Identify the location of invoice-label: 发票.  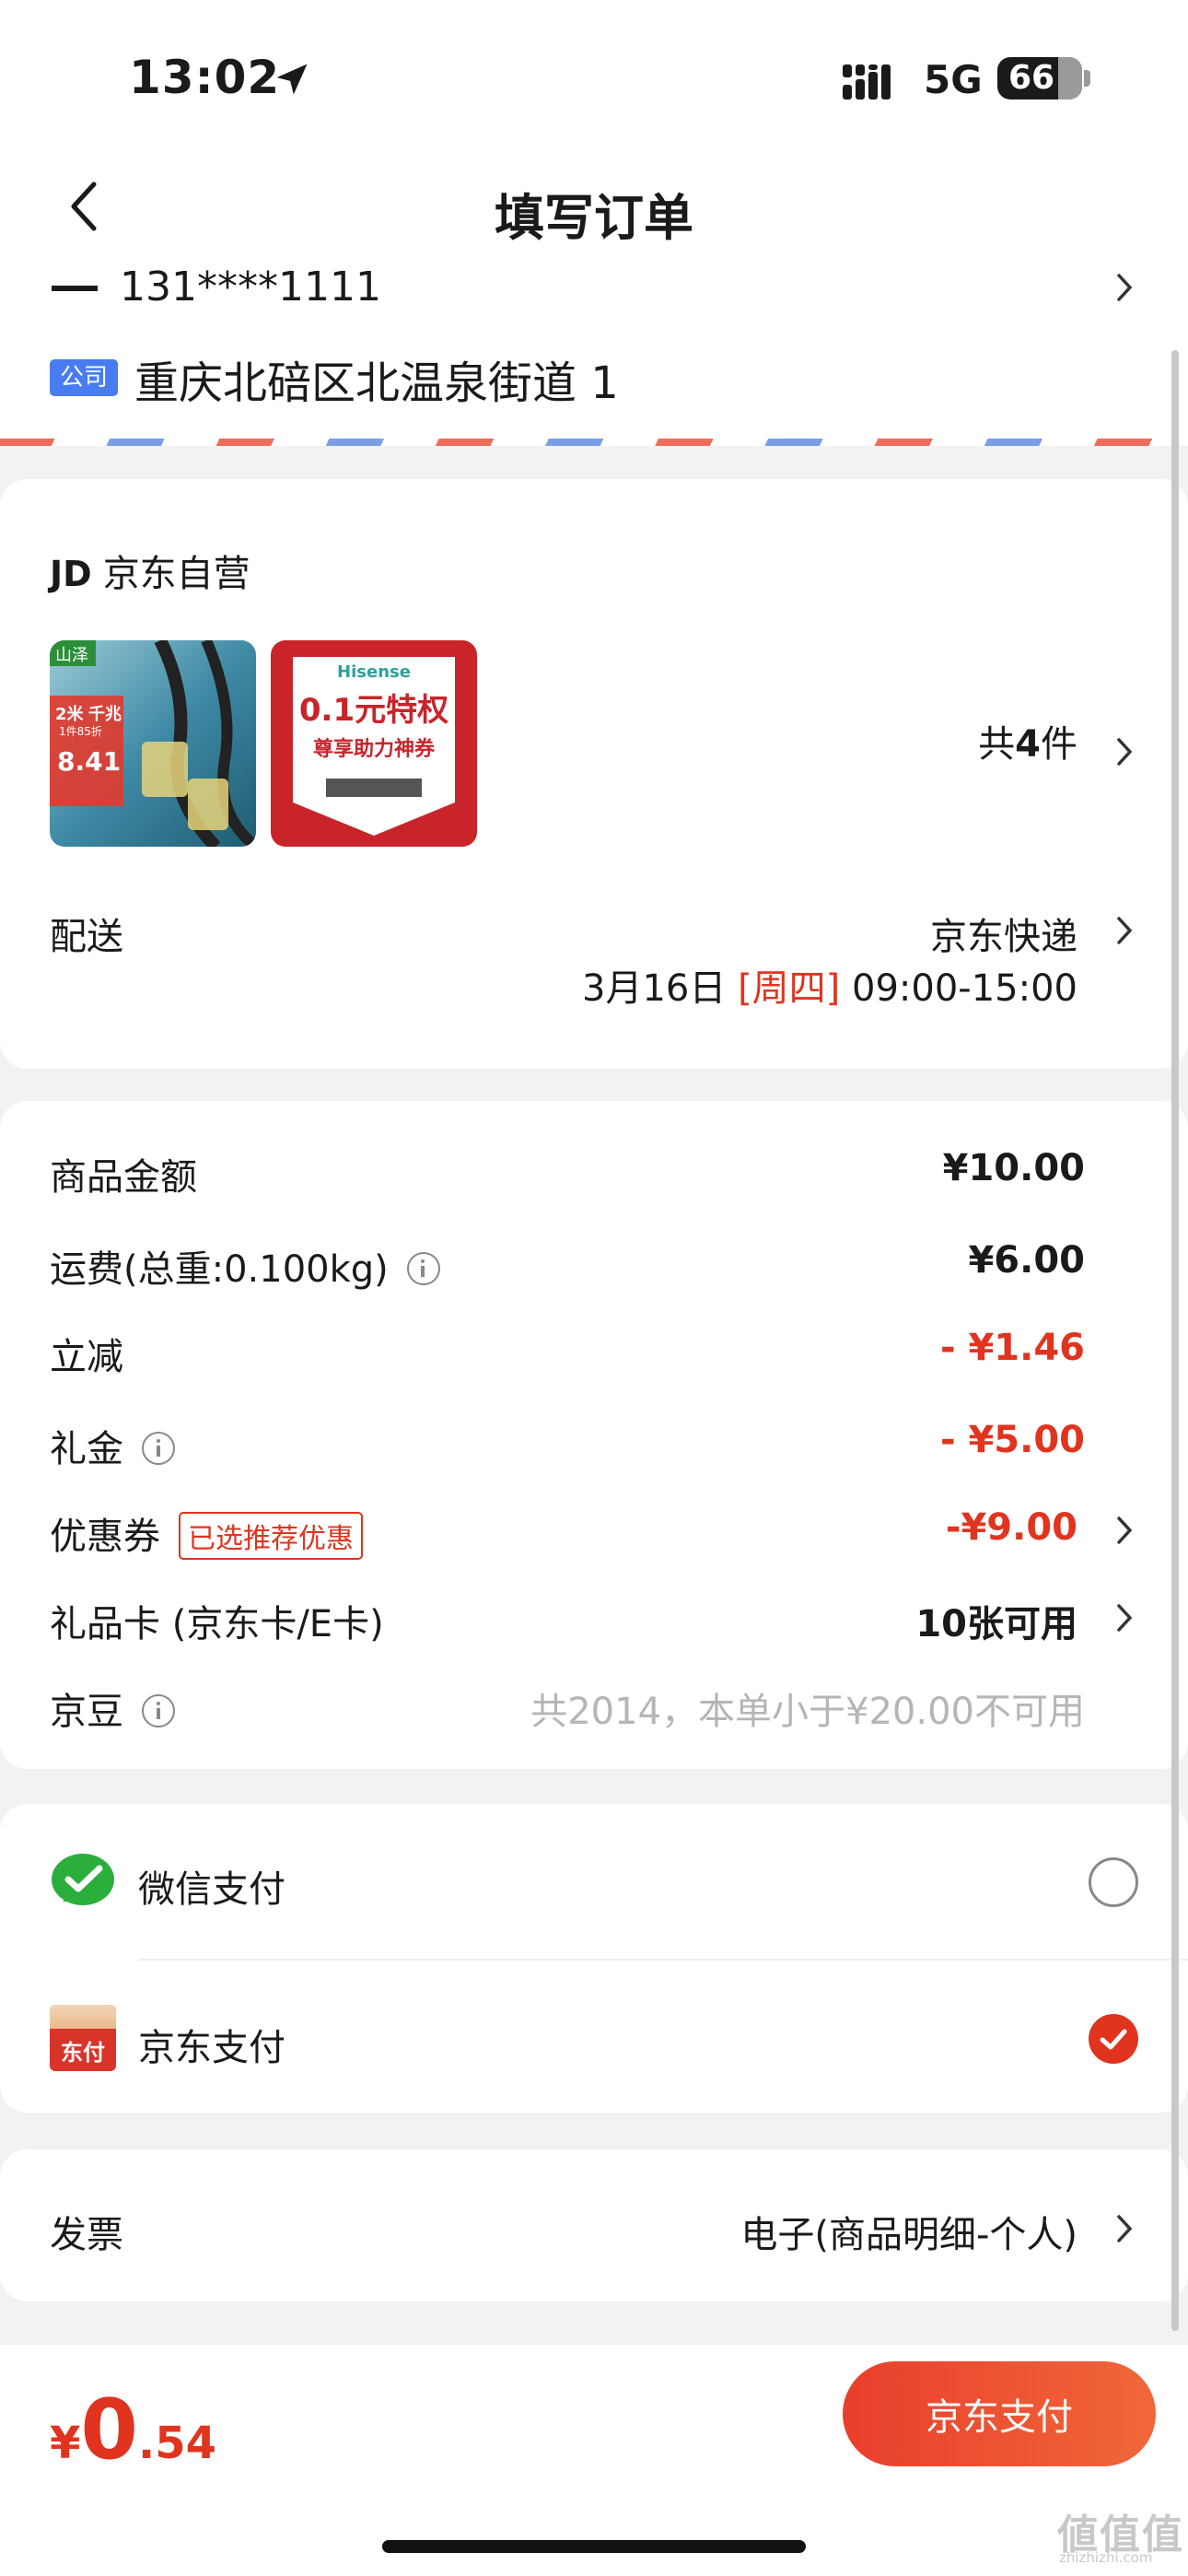
(86, 2235).